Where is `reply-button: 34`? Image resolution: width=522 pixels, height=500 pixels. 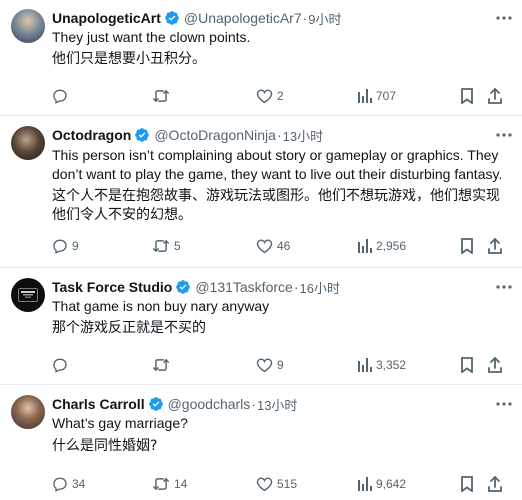
reply-button: 34 is located at coordinates (68, 484).